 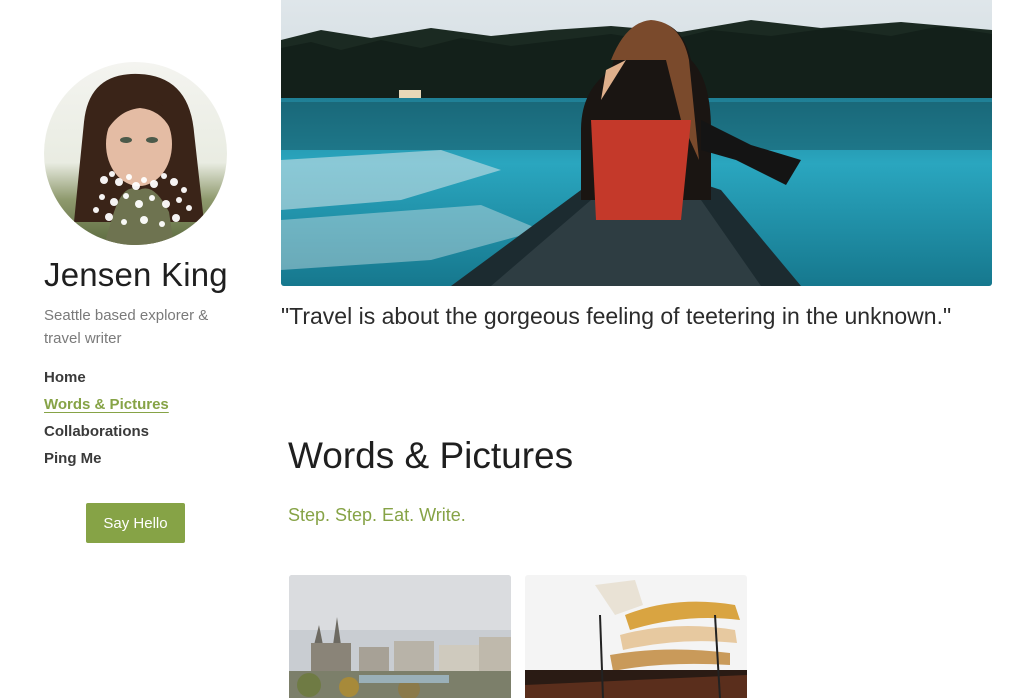 What do you see at coordinates (431, 455) in the screenshot?
I see `section-title: Words & Pictures` at bounding box center [431, 455].